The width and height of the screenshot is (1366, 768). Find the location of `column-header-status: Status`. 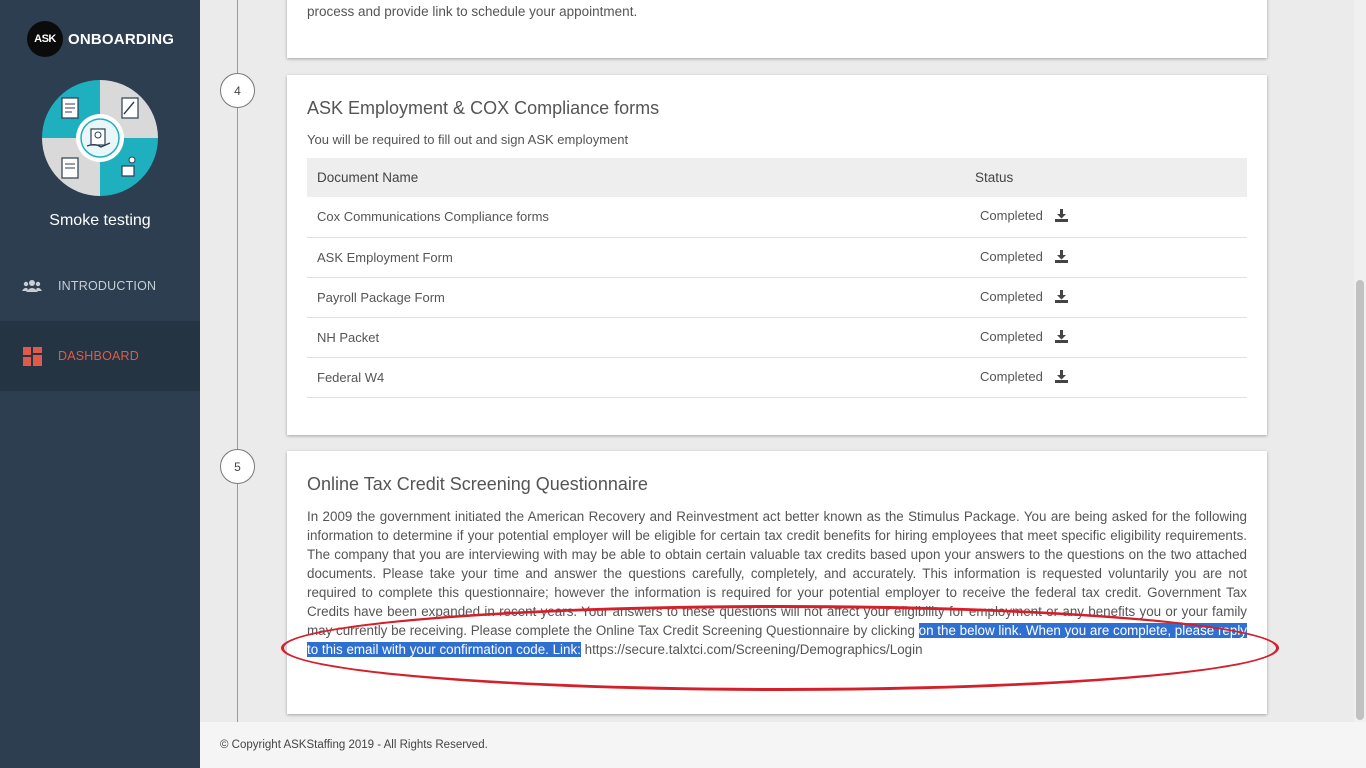

column-header-status: Status is located at coordinates (1107, 177).